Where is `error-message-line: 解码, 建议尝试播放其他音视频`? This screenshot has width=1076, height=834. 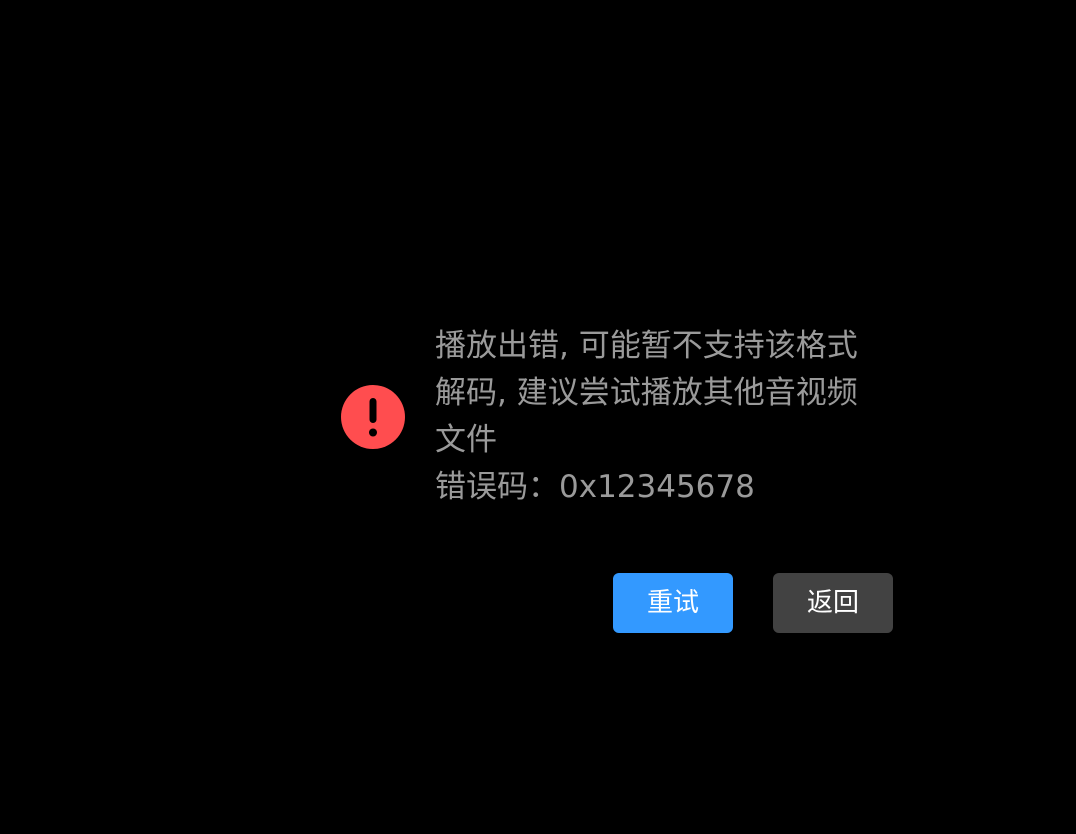 error-message-line: 解码, 建议尝试播放其他音视频 is located at coordinates (646, 393).